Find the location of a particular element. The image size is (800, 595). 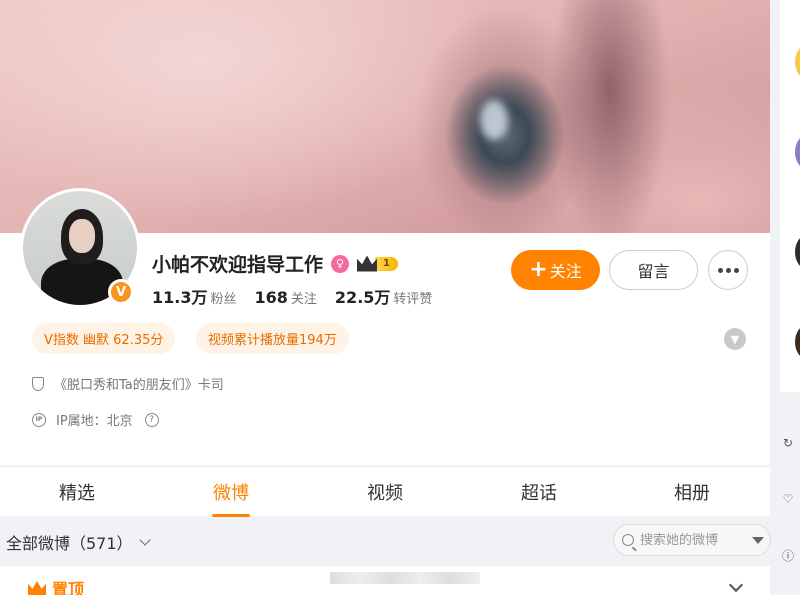

chevron-down-icon: ▼ is located at coordinates (735, 339).